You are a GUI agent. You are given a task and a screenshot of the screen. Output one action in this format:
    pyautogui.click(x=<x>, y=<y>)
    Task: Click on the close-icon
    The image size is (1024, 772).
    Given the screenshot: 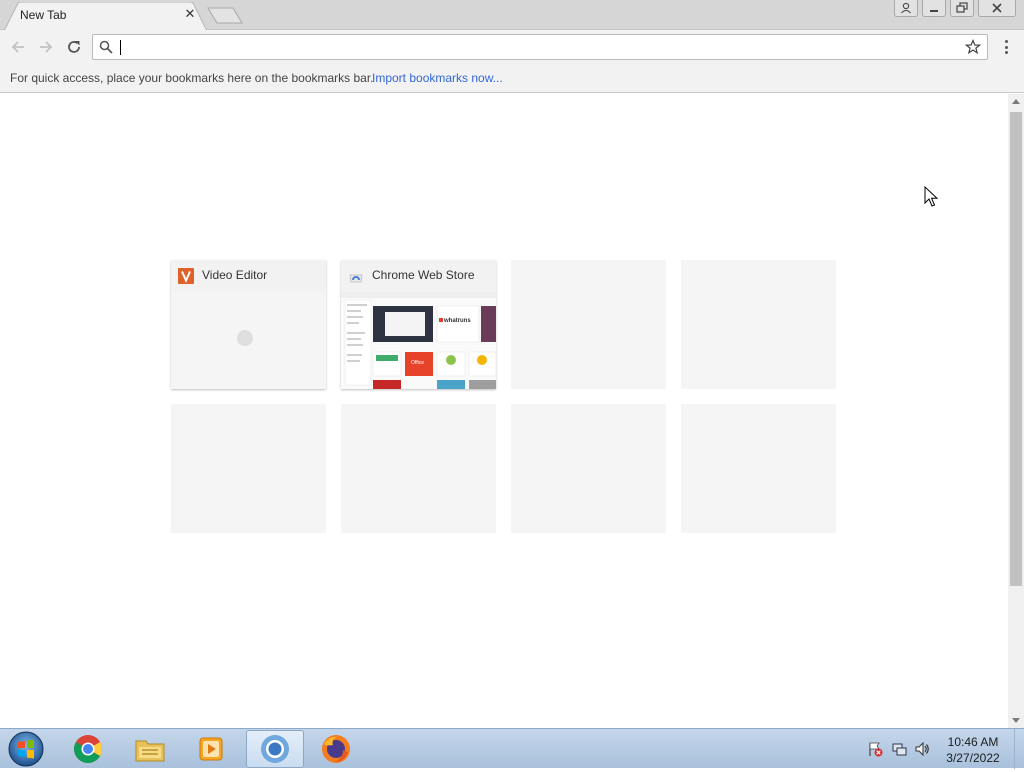 What is the action you would take?
    pyautogui.click(x=997, y=8)
    